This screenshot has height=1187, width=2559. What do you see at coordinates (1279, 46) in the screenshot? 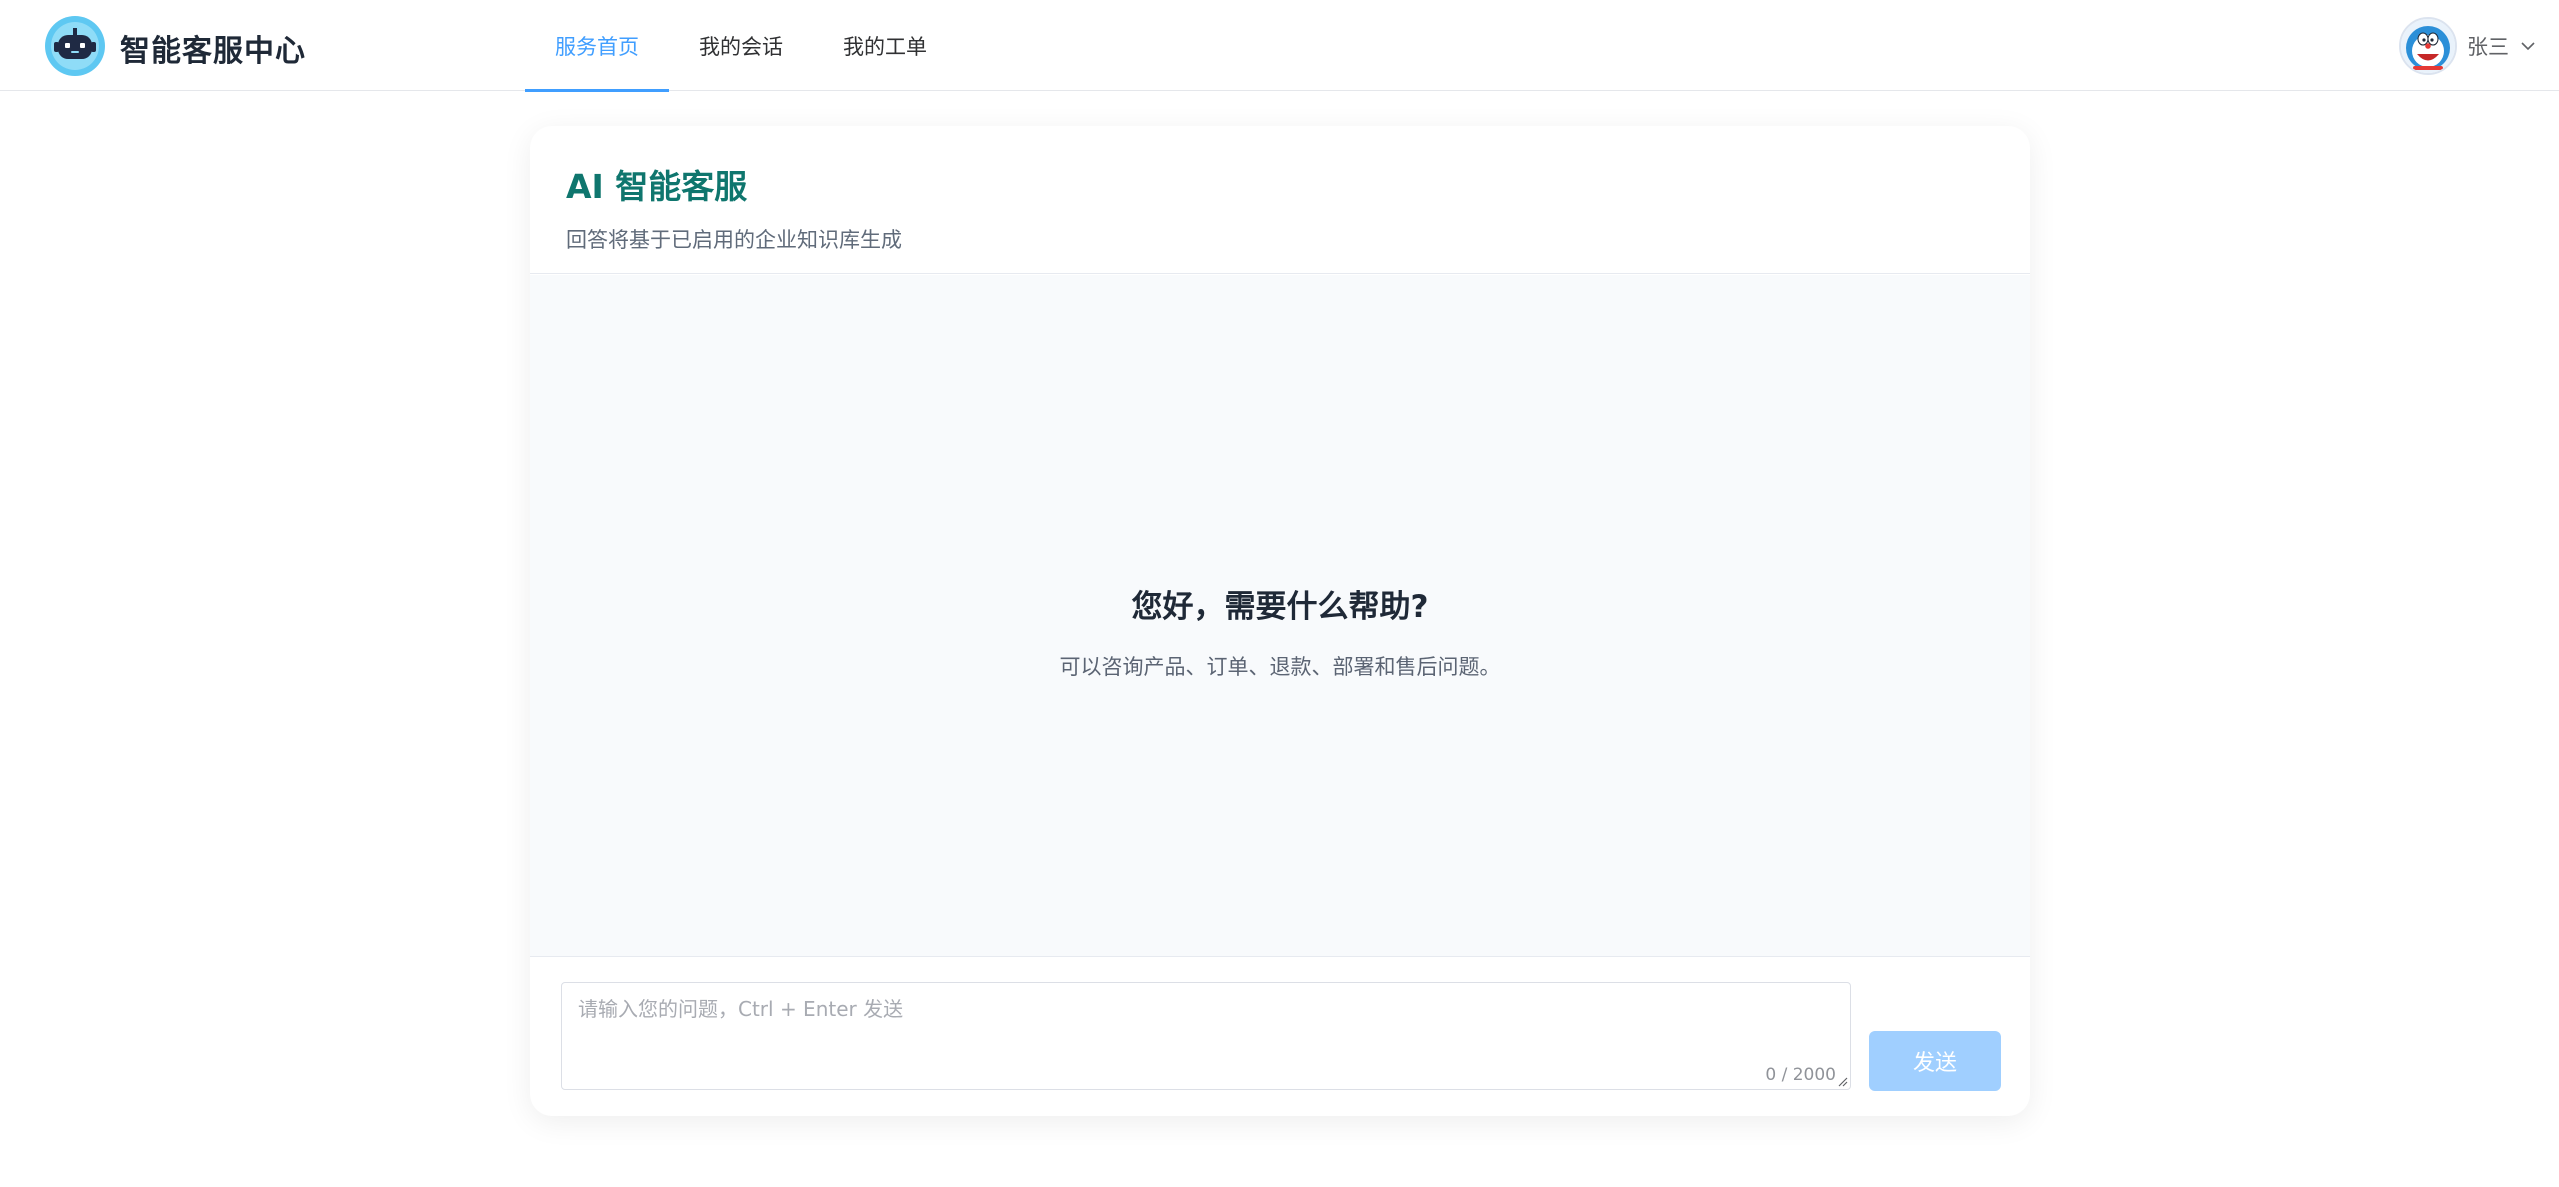
I see `top-header: 智能客服中心 服务首页 我的会话 我的工单 张三` at bounding box center [1279, 46].